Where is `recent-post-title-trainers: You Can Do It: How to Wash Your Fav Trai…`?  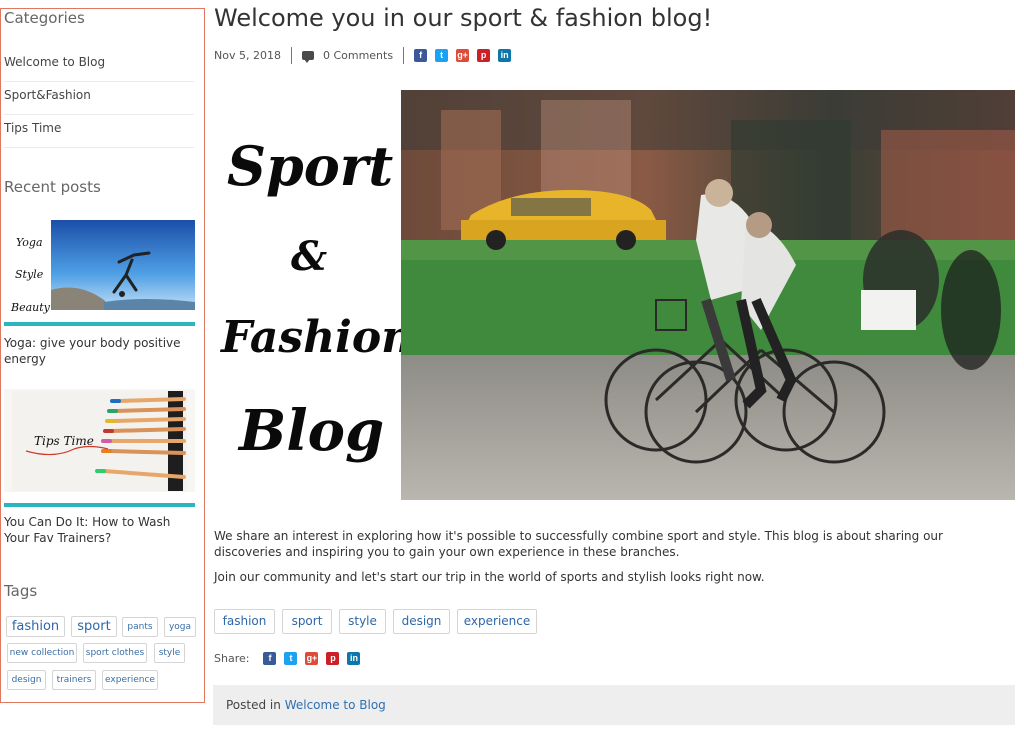 recent-post-title-trainers: You Can Do It: How to Wash Your Fav Trai… is located at coordinates (99, 530).